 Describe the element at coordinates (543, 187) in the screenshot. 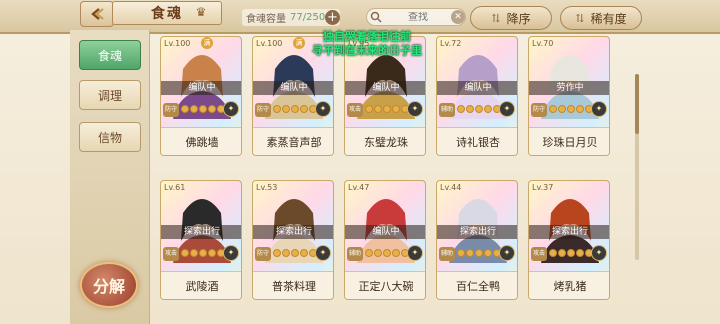

I see `level-text: Lv.37` at that location.